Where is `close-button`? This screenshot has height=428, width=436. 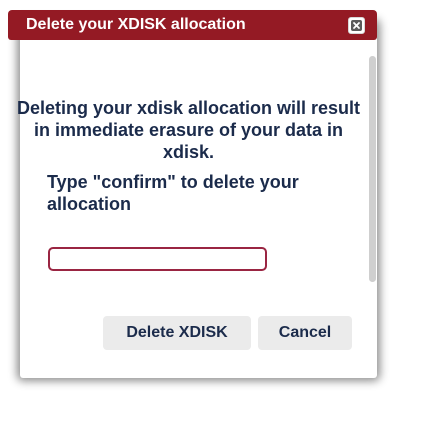
close-button is located at coordinates (356, 25).